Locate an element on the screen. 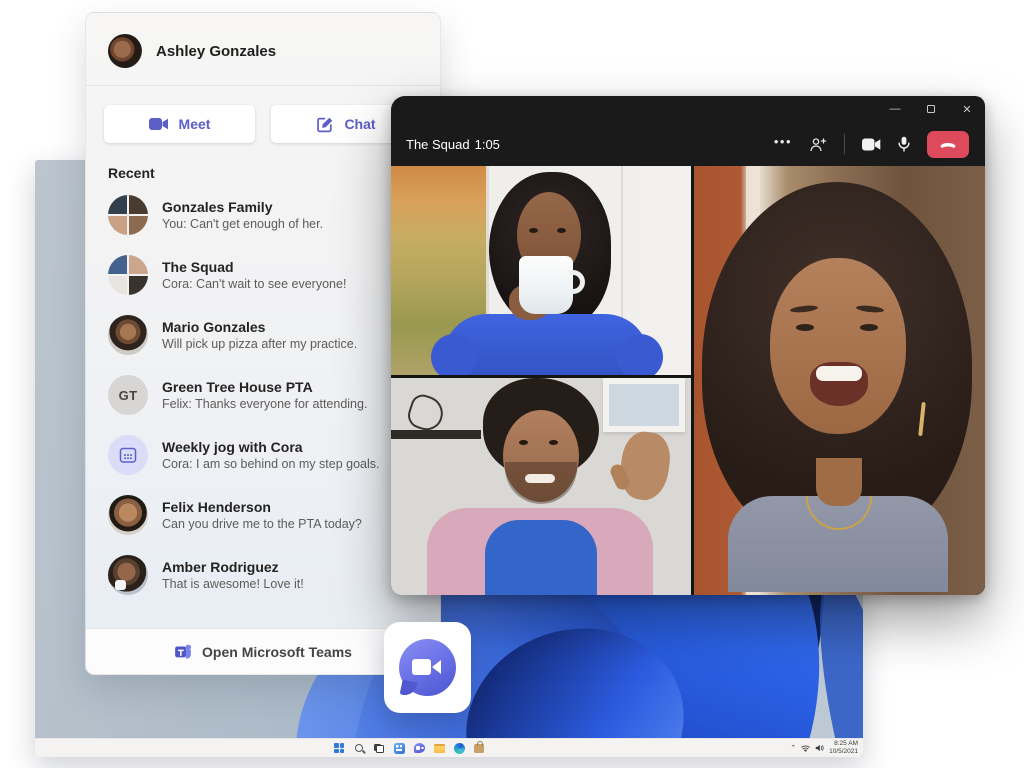 Image resolution: width=1024 pixels, height=768 pixels. shoulder is located at coordinates (454, 354).